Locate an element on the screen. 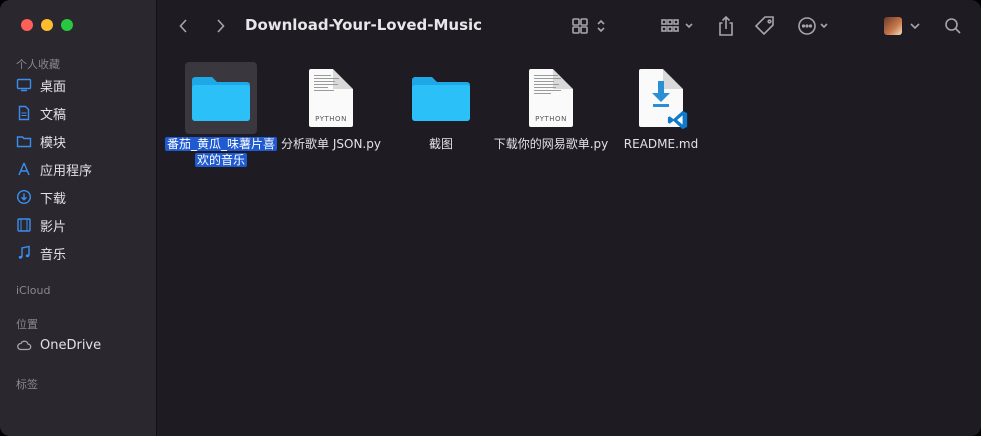  section-icloud: iCloud is located at coordinates (33, 290).